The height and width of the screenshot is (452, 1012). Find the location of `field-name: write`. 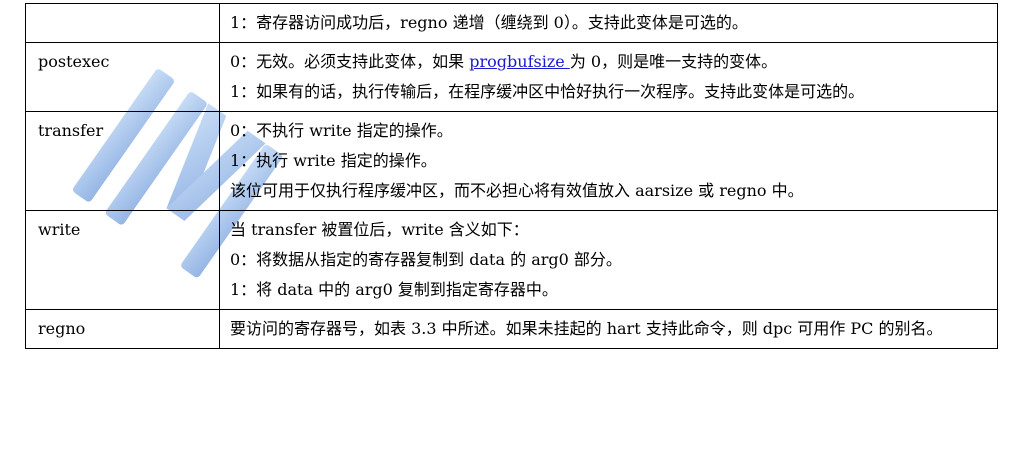

field-name: write is located at coordinates (122, 260).